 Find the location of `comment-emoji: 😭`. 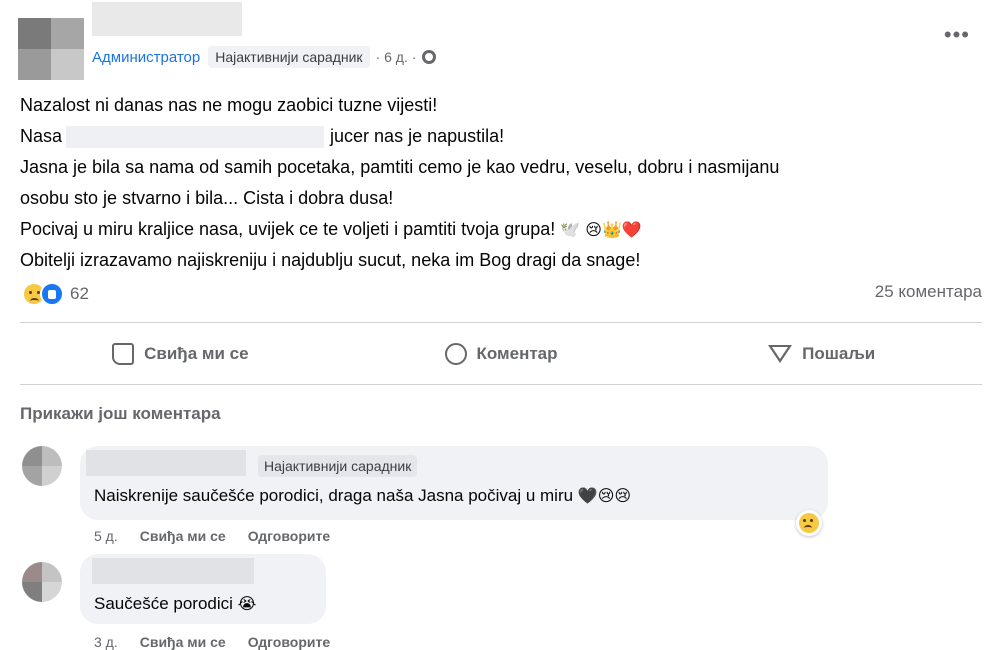

comment-emoji: 😭 is located at coordinates (247, 603).